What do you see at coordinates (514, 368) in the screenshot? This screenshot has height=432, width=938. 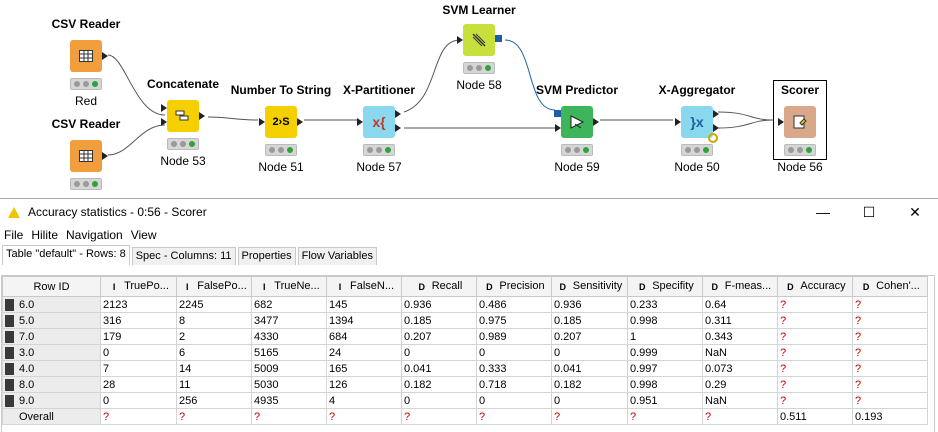 I see `table-cell: 0.333` at bounding box center [514, 368].